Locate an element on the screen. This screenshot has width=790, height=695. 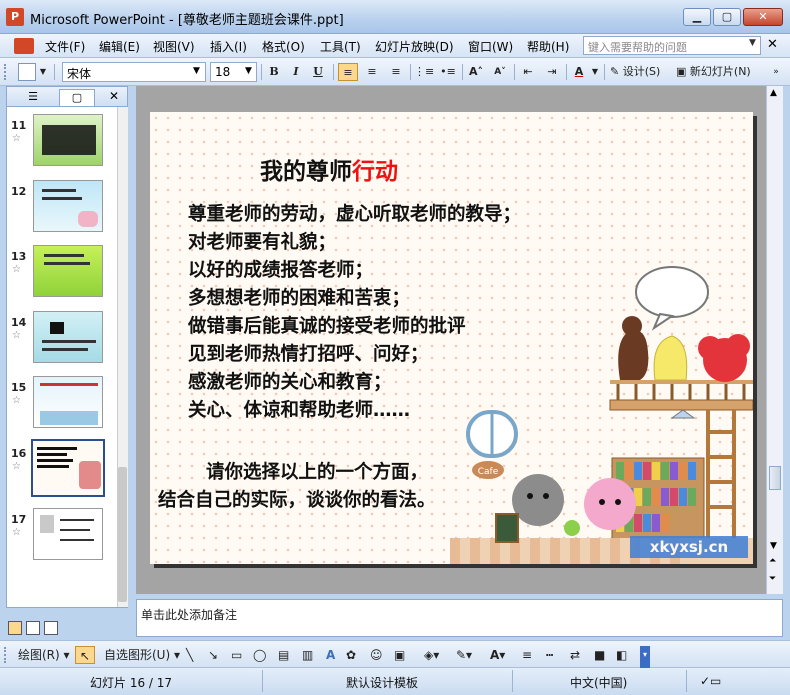
menu-file: 文件(F) is located at coordinates (65, 46).